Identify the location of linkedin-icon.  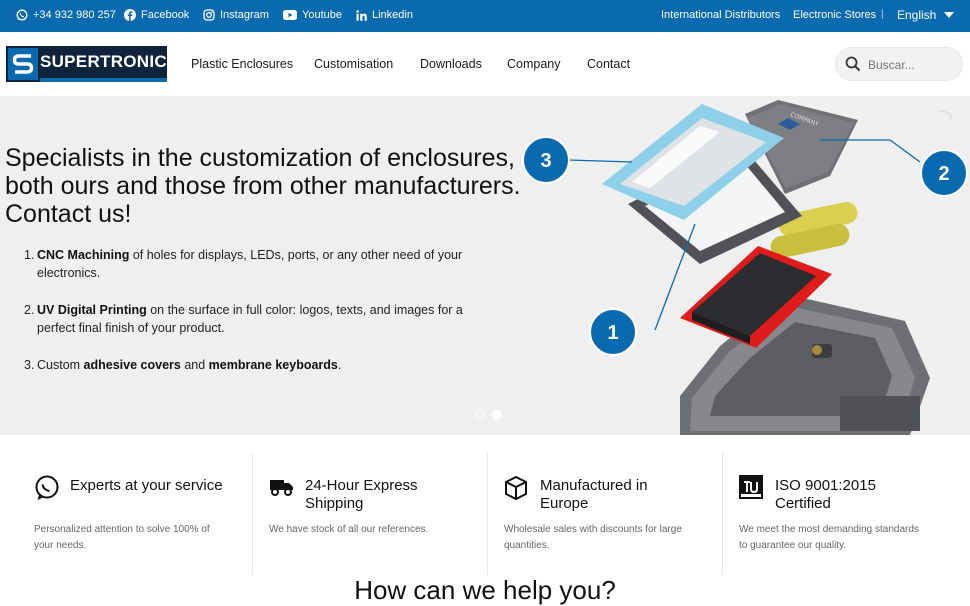
(361, 15).